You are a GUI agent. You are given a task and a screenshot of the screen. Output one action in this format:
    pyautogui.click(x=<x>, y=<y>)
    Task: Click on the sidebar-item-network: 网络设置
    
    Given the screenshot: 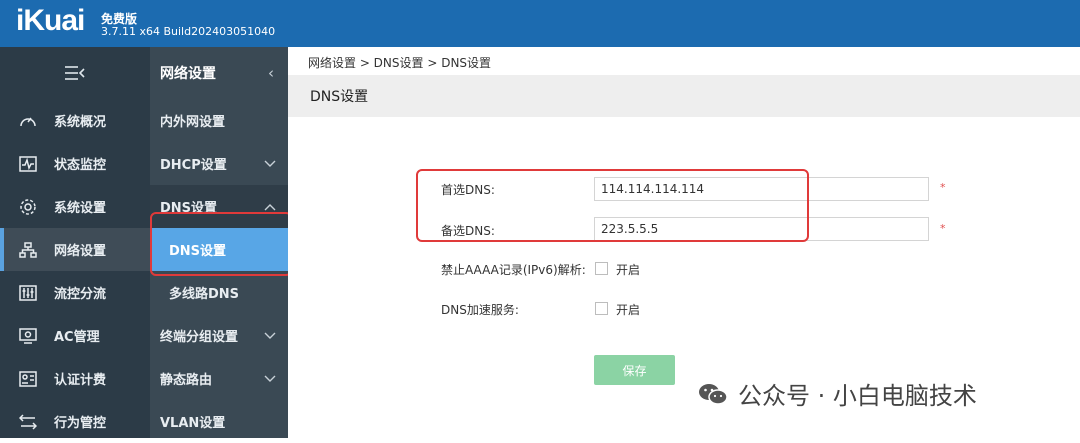 What is the action you would take?
    pyautogui.click(x=75, y=249)
    